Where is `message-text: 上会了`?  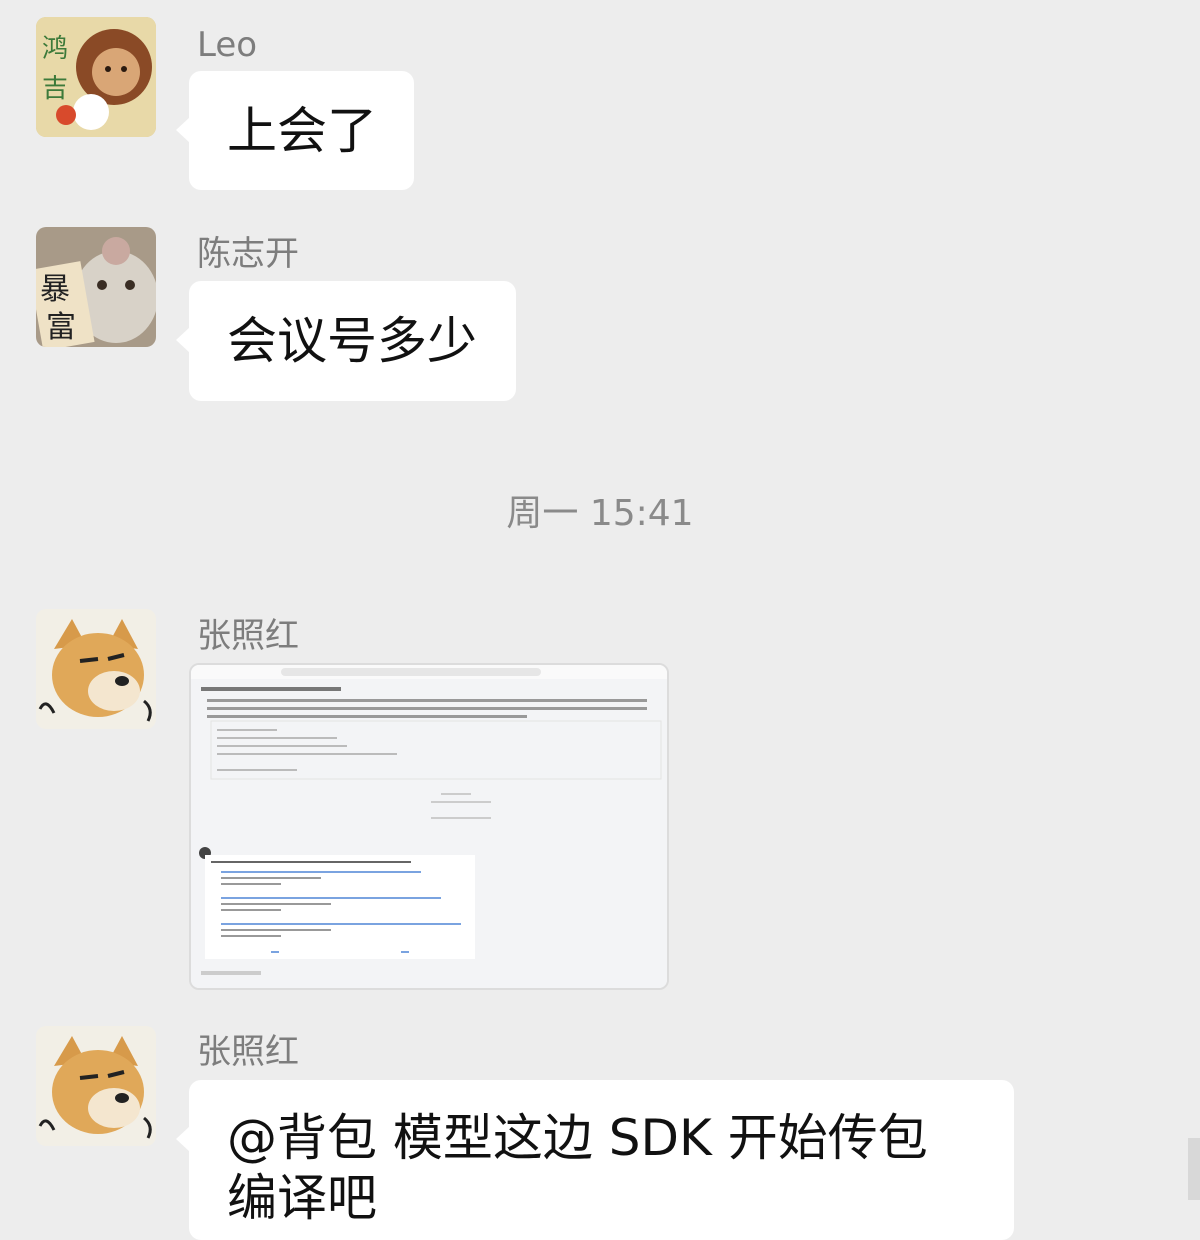
message-text: 上会了 is located at coordinates (302, 131).